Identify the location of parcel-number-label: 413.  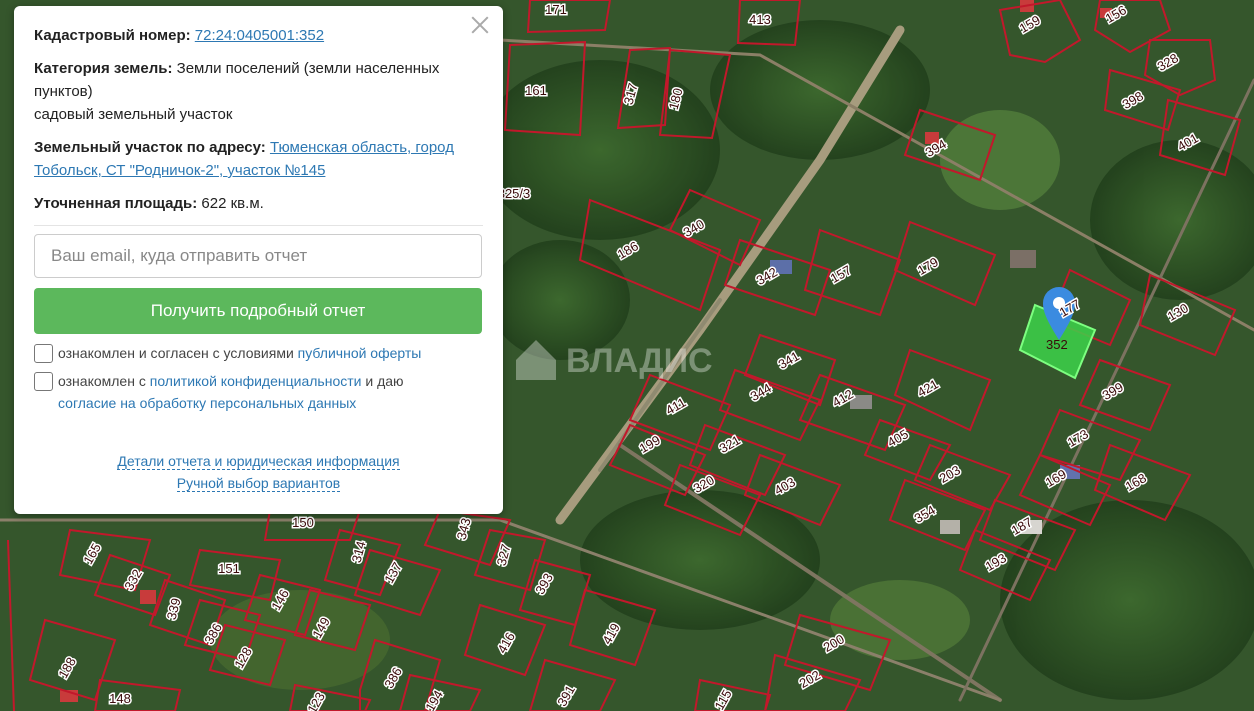
(760, 19).